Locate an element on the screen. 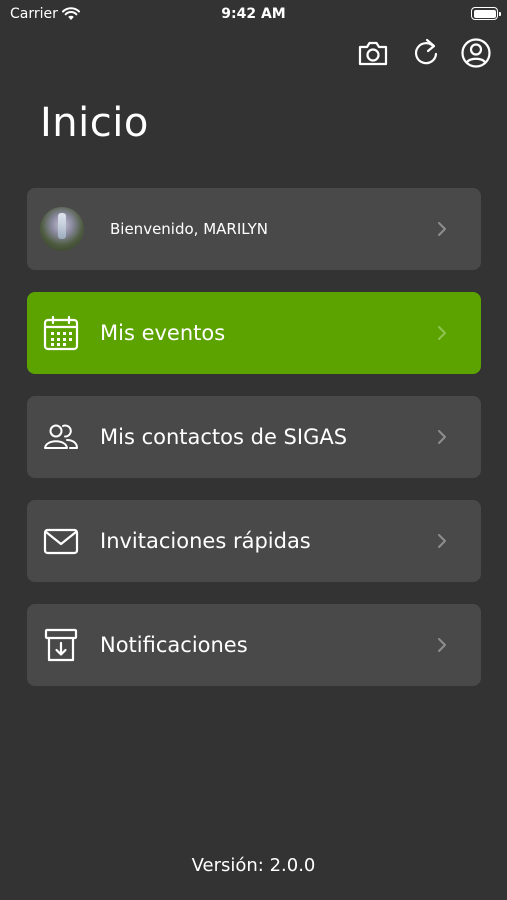 The height and width of the screenshot is (900, 507). menu-item-label: Mis contactos de SIGAS is located at coordinates (224, 437).